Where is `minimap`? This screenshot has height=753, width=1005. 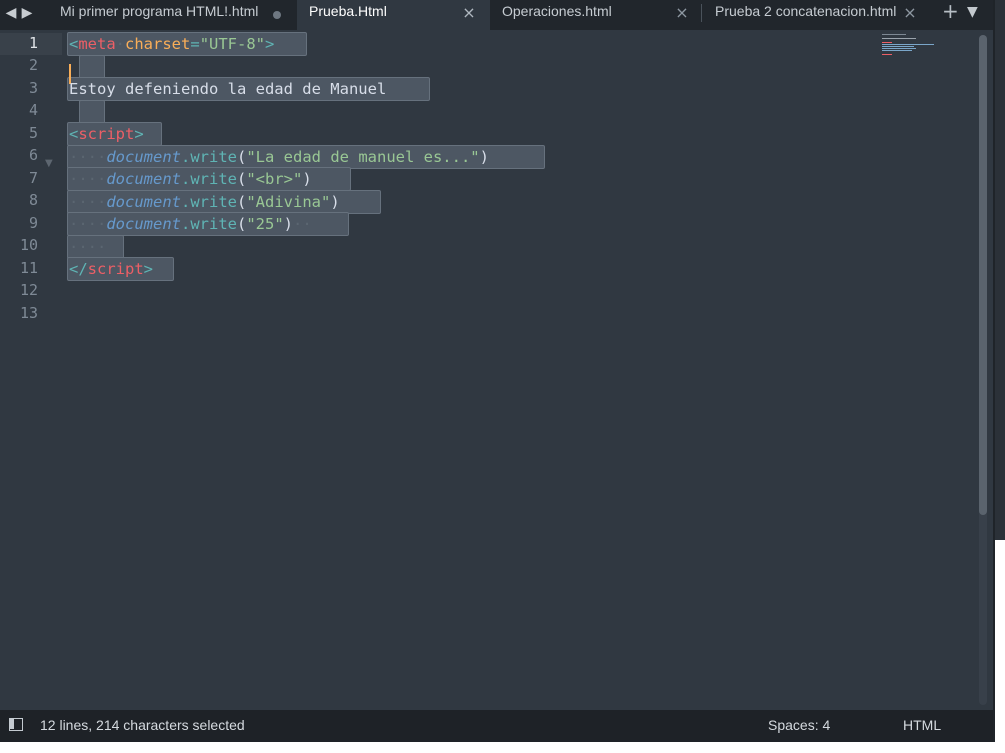
minimap is located at coordinates (920, 49).